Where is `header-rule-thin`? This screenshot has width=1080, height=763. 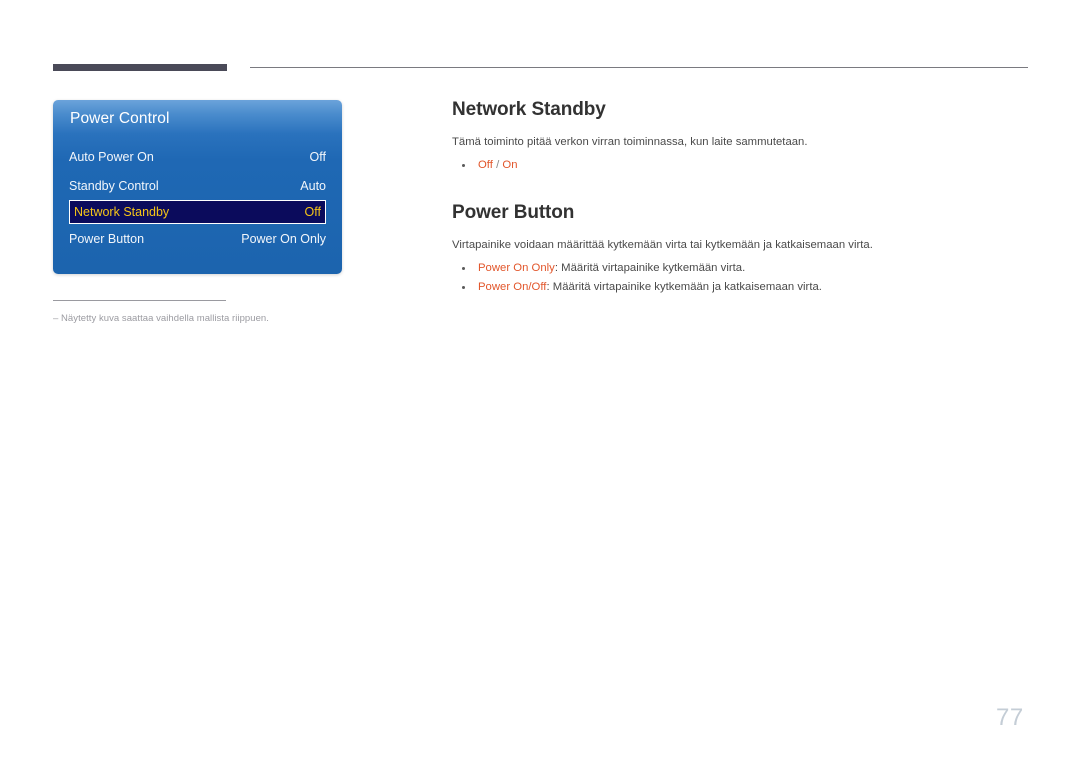 header-rule-thin is located at coordinates (639, 67).